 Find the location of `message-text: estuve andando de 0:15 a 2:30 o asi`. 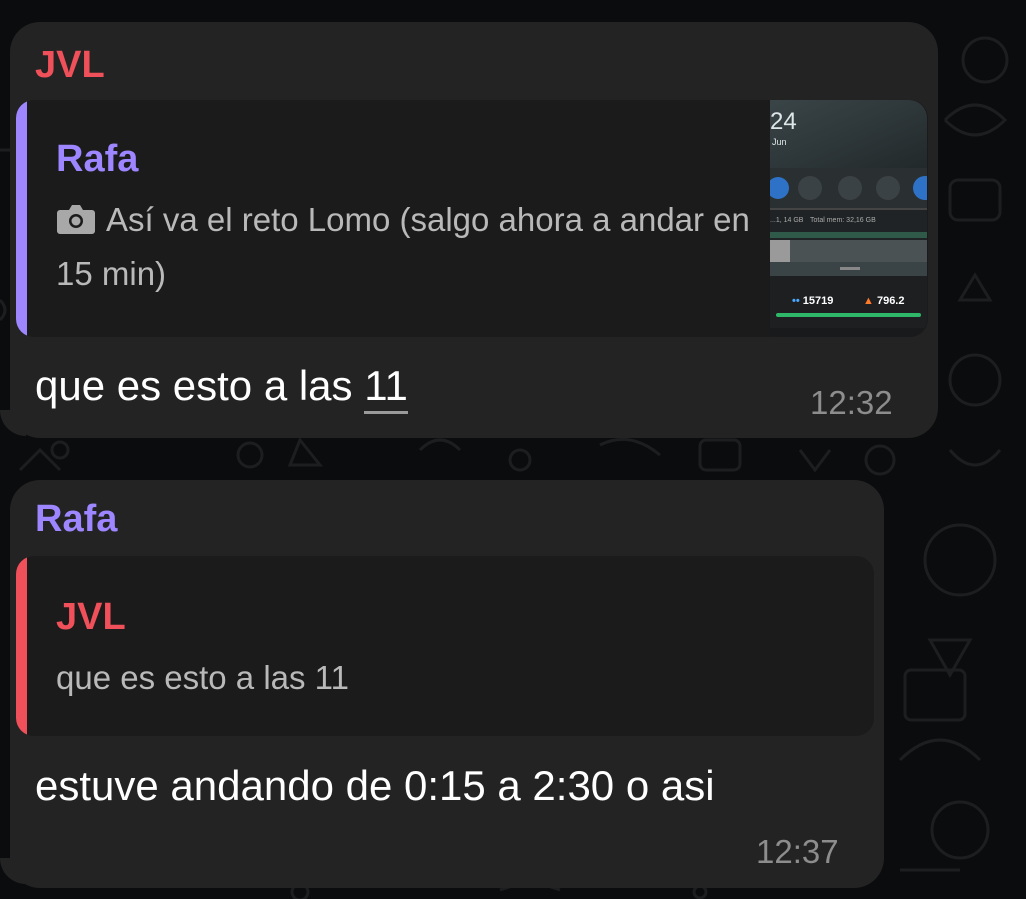

message-text: estuve andando de 0:15 a 2:30 o asi is located at coordinates (375, 786).